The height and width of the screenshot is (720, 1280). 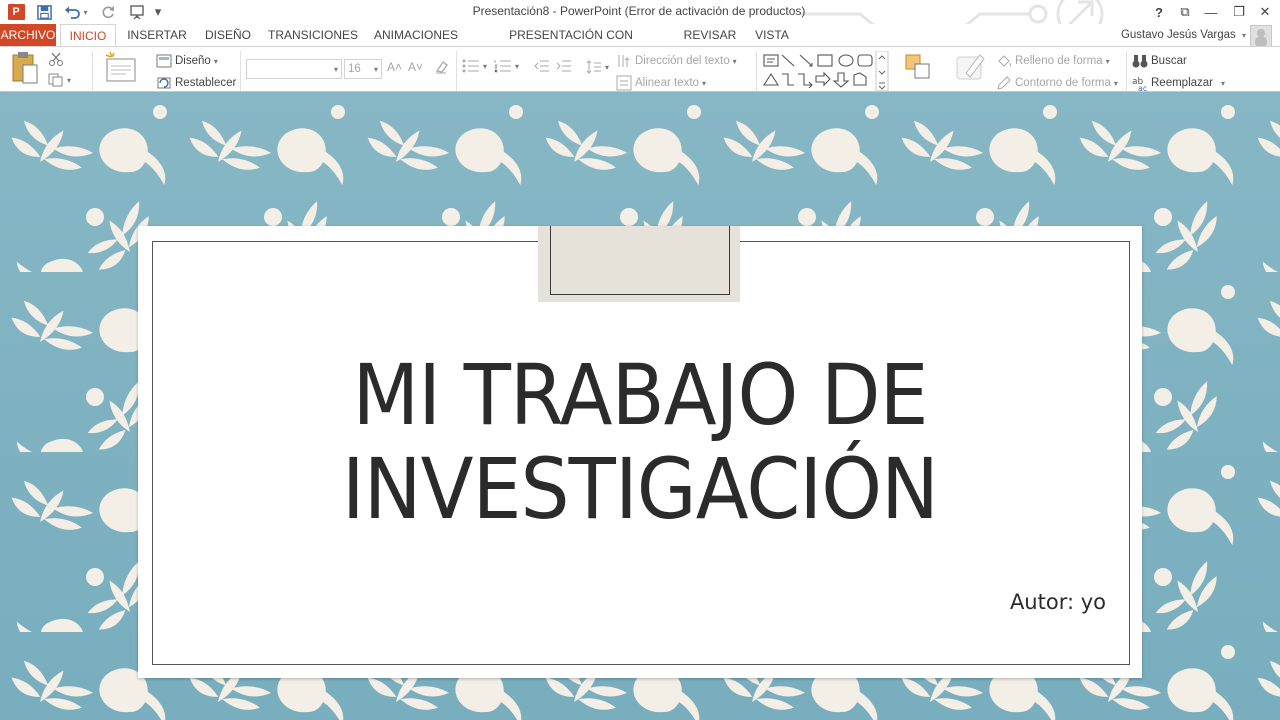 What do you see at coordinates (502, 66) in the screenshot?
I see `numbering-icon` at bounding box center [502, 66].